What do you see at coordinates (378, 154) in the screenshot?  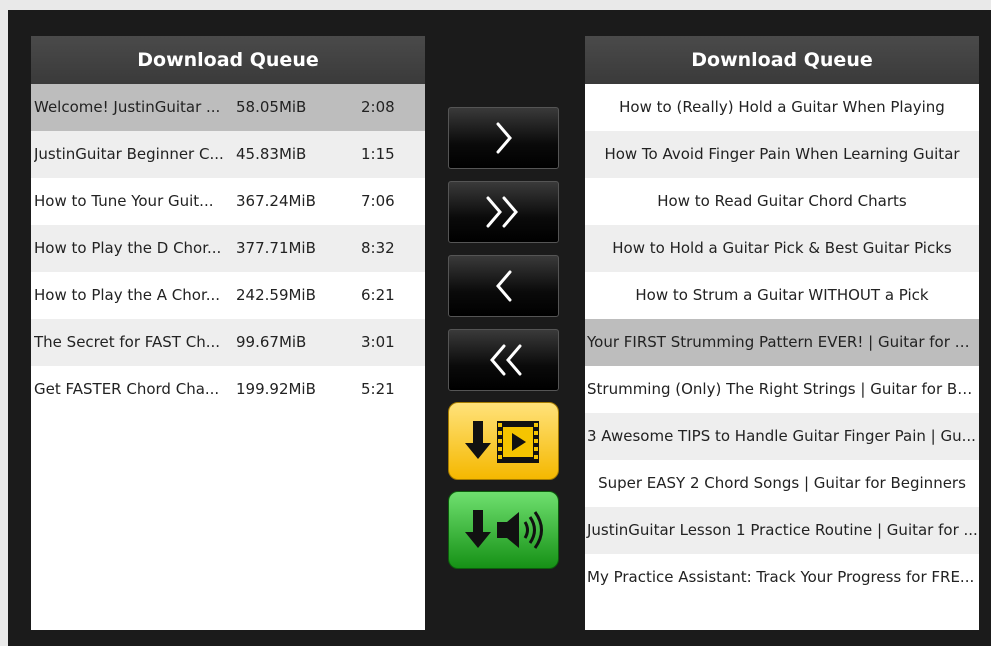 I see `left-row-duration: 1:15` at bounding box center [378, 154].